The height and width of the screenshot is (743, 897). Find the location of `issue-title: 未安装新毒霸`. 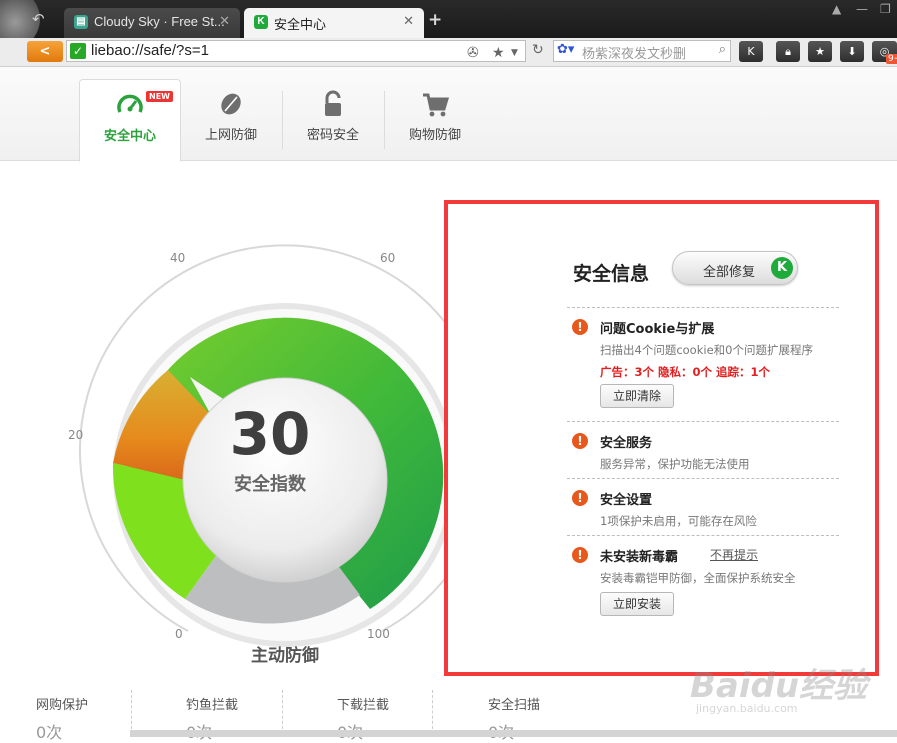

issue-title: 未安装新毒霸 is located at coordinates (639, 557).